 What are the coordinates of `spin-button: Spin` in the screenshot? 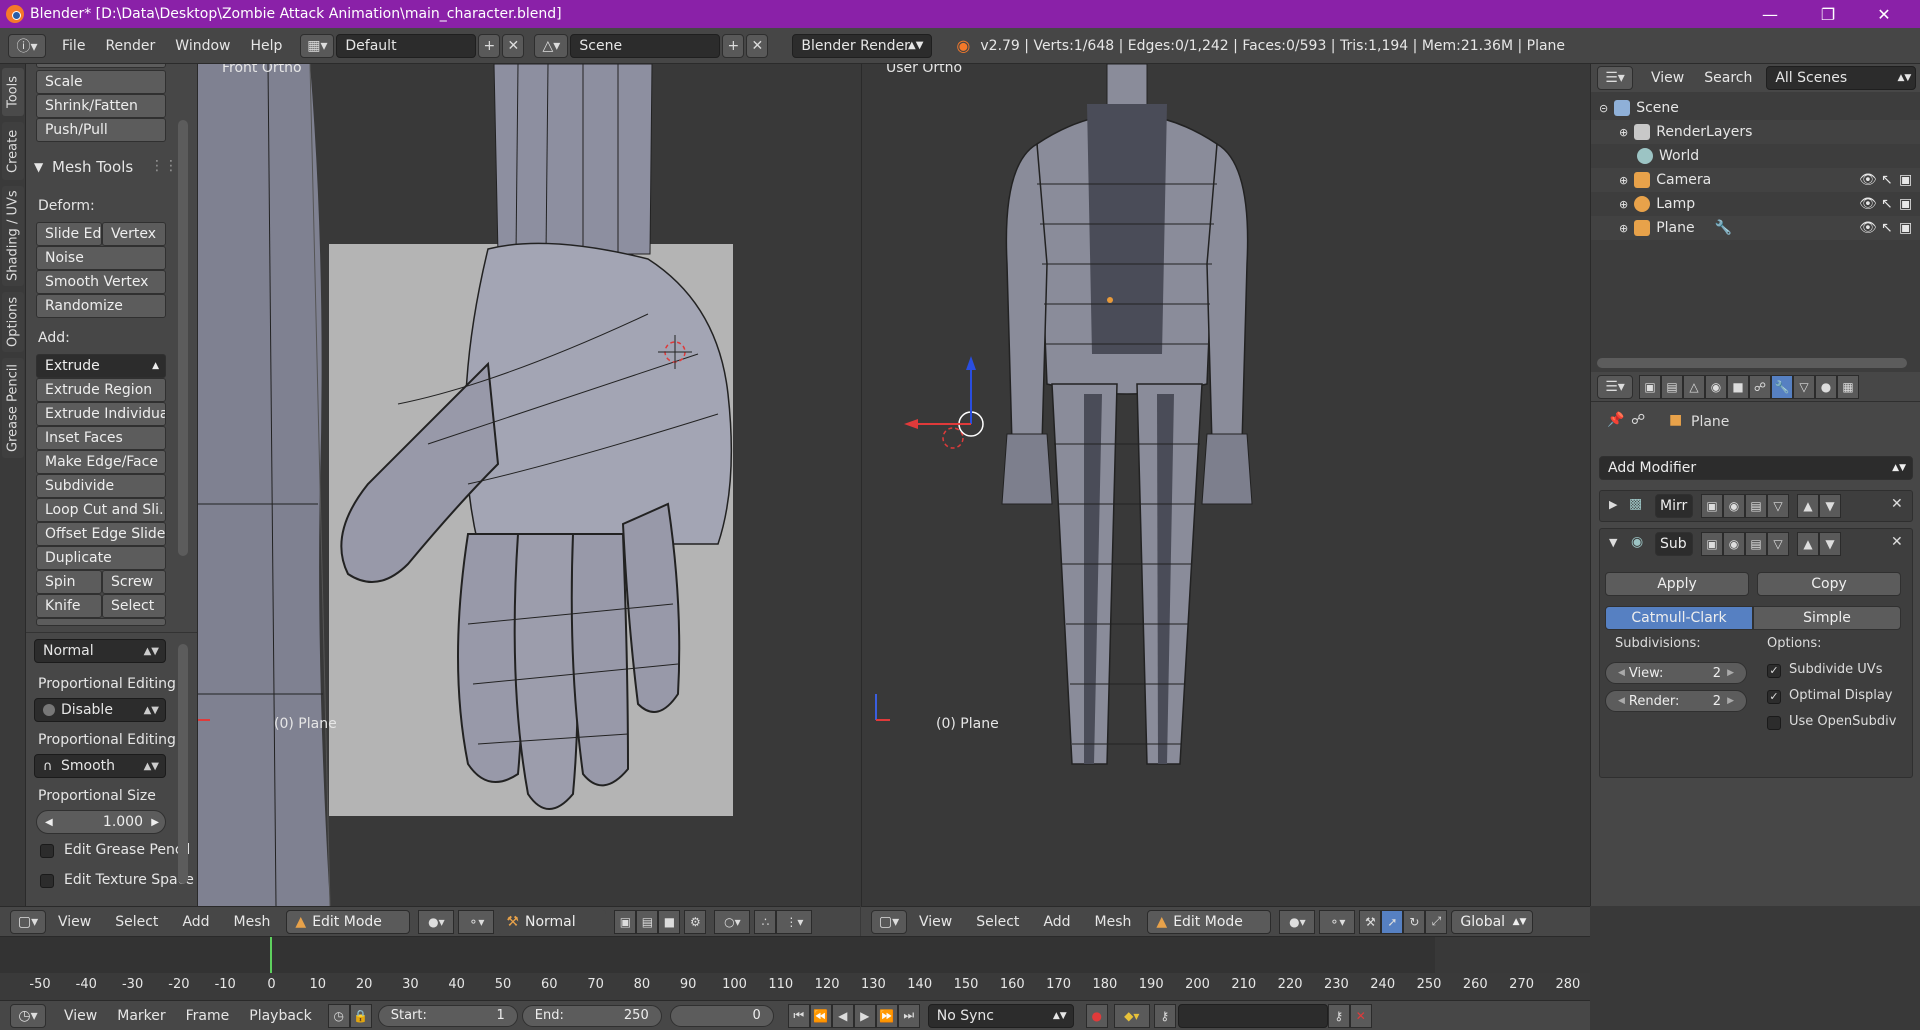 It's located at (69, 582).